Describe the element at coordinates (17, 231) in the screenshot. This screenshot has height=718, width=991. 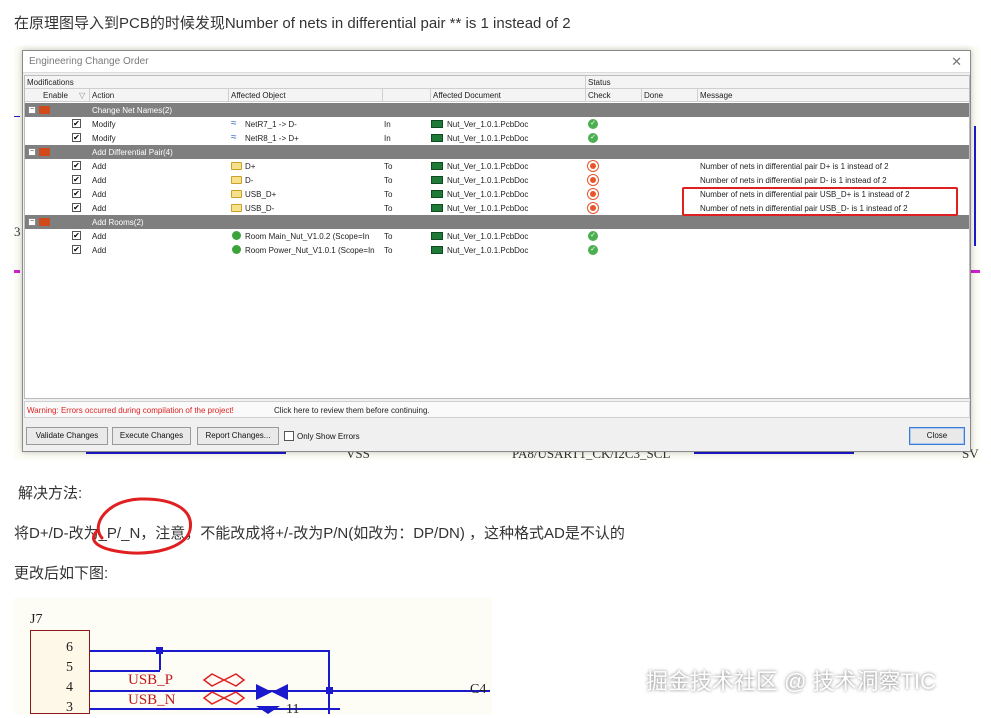
I see `schematic-label: 3` at that location.